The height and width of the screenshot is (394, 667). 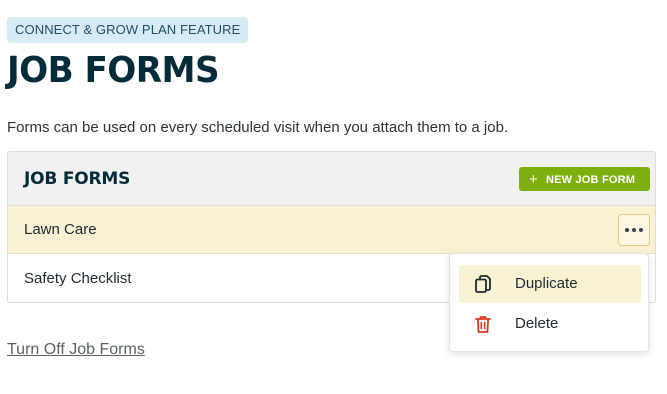 What do you see at coordinates (546, 283) in the screenshot?
I see `duplicate-label: Duplicate` at bounding box center [546, 283].